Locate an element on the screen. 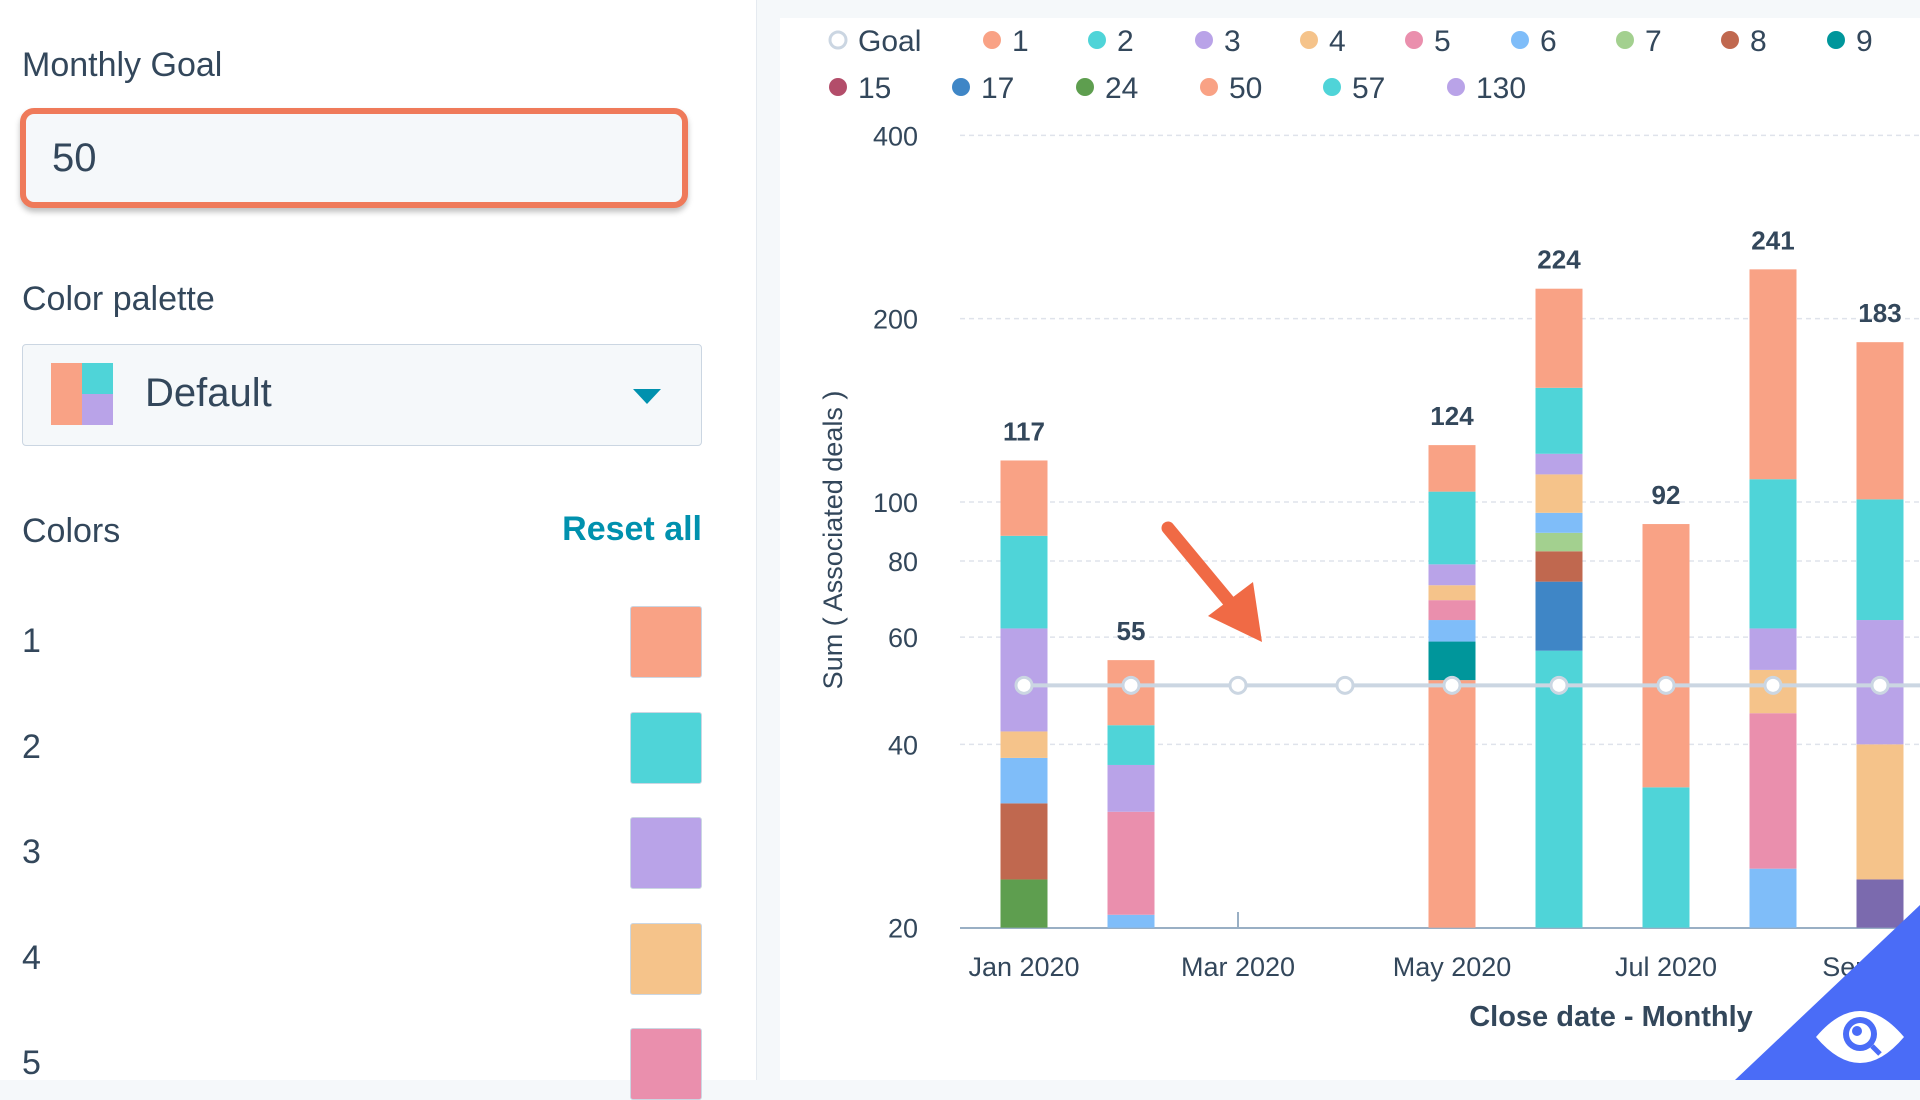 This screenshot has width=1920, height=1100. y-tick-label: 200 is located at coordinates (895, 320).